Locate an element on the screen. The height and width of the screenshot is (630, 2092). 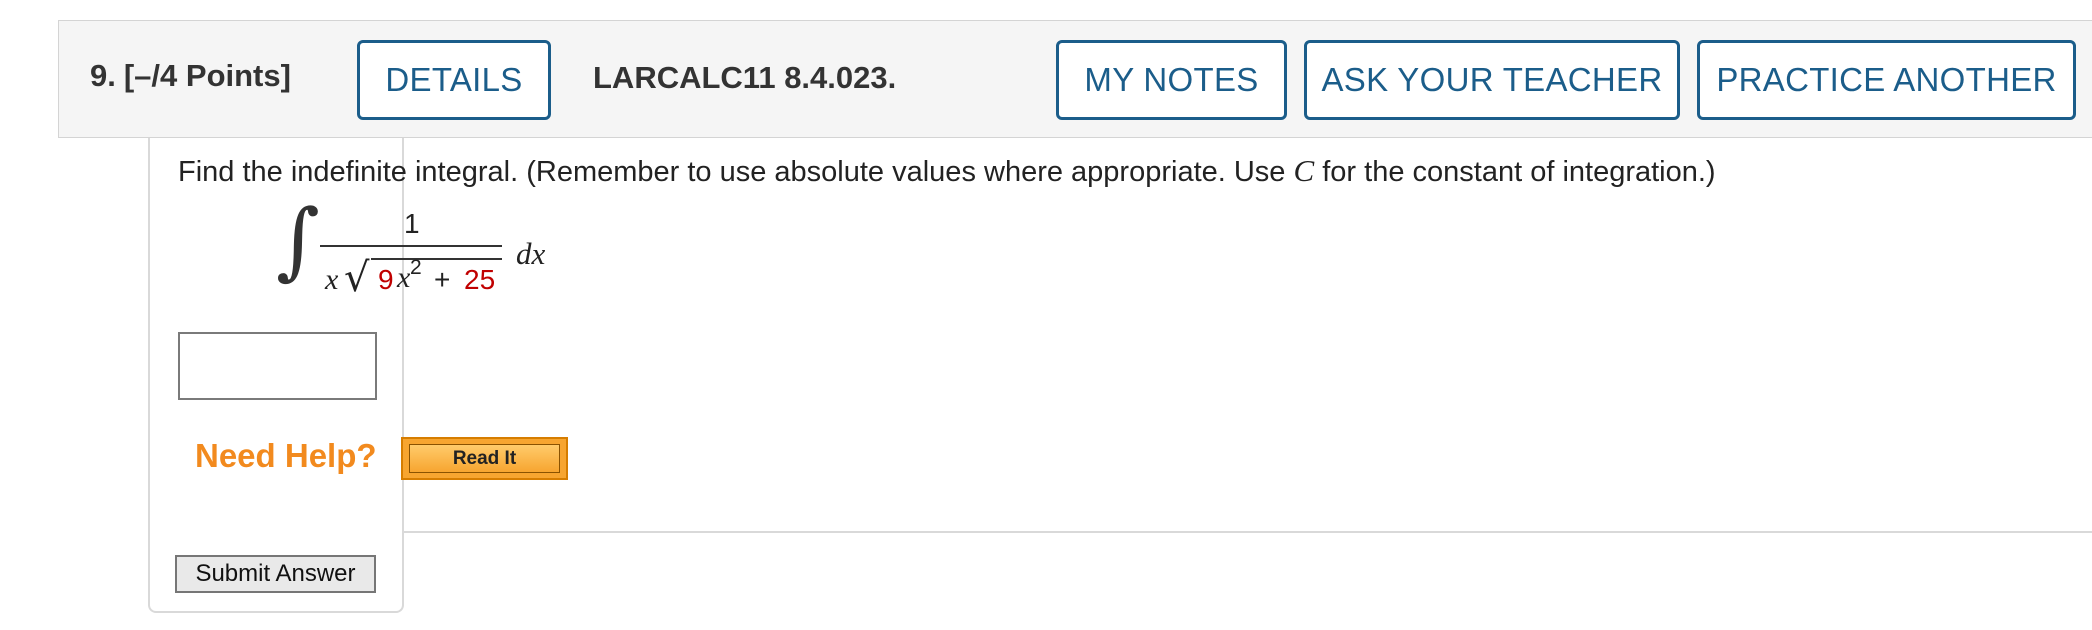
question-number: 9. [–/4 Points] is located at coordinates (190, 76).